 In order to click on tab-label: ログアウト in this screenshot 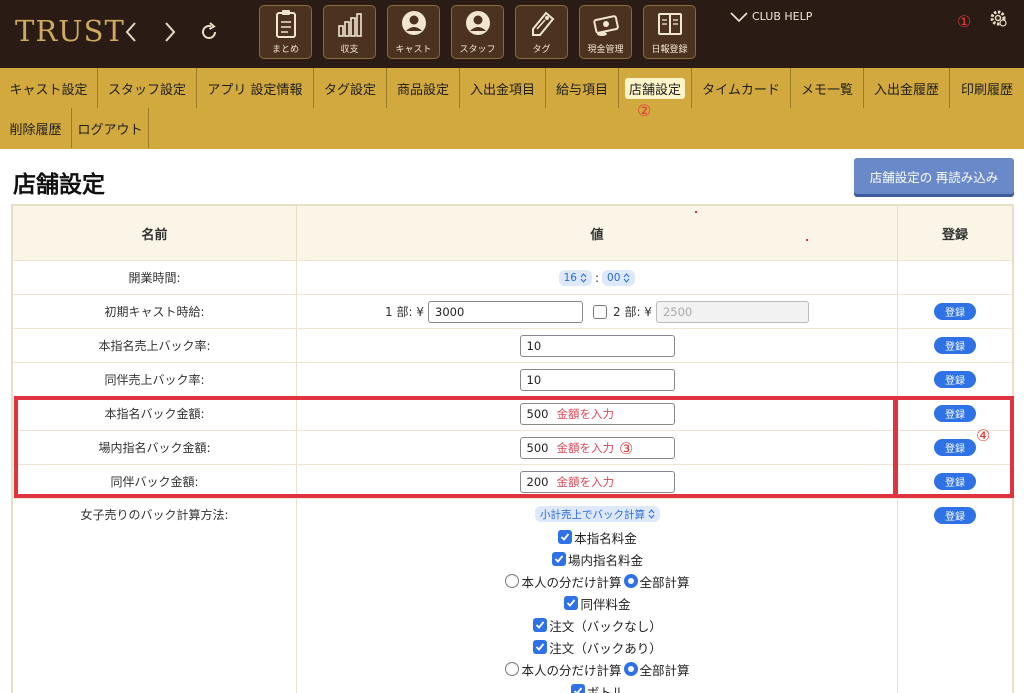, I will do `click(110, 130)`.